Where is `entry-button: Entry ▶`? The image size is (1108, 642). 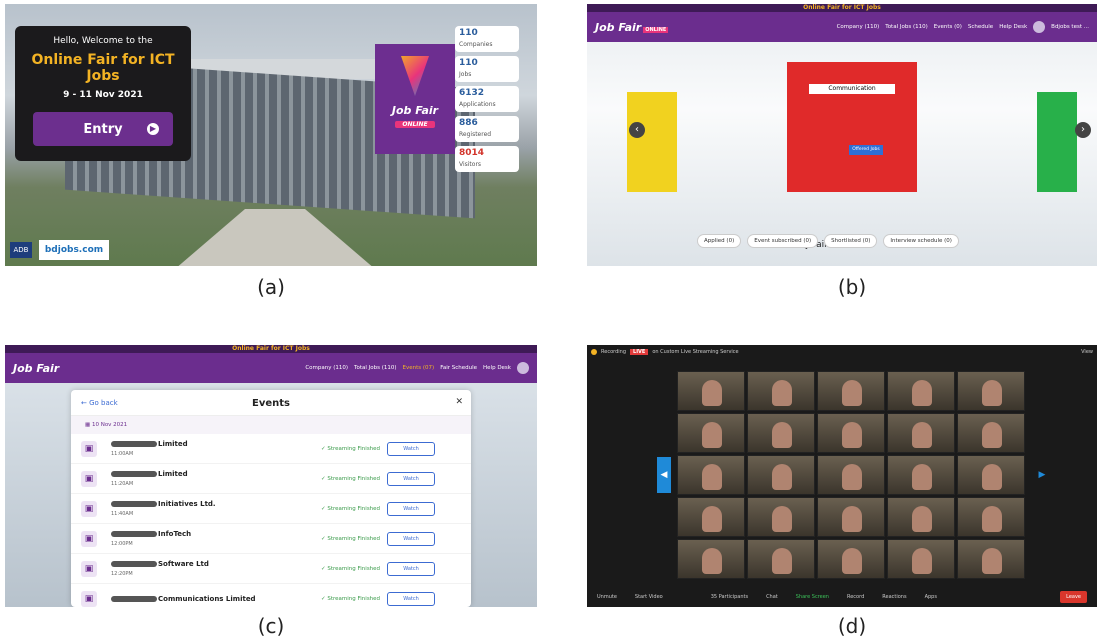
entry-button: Entry ▶ is located at coordinates (103, 129).